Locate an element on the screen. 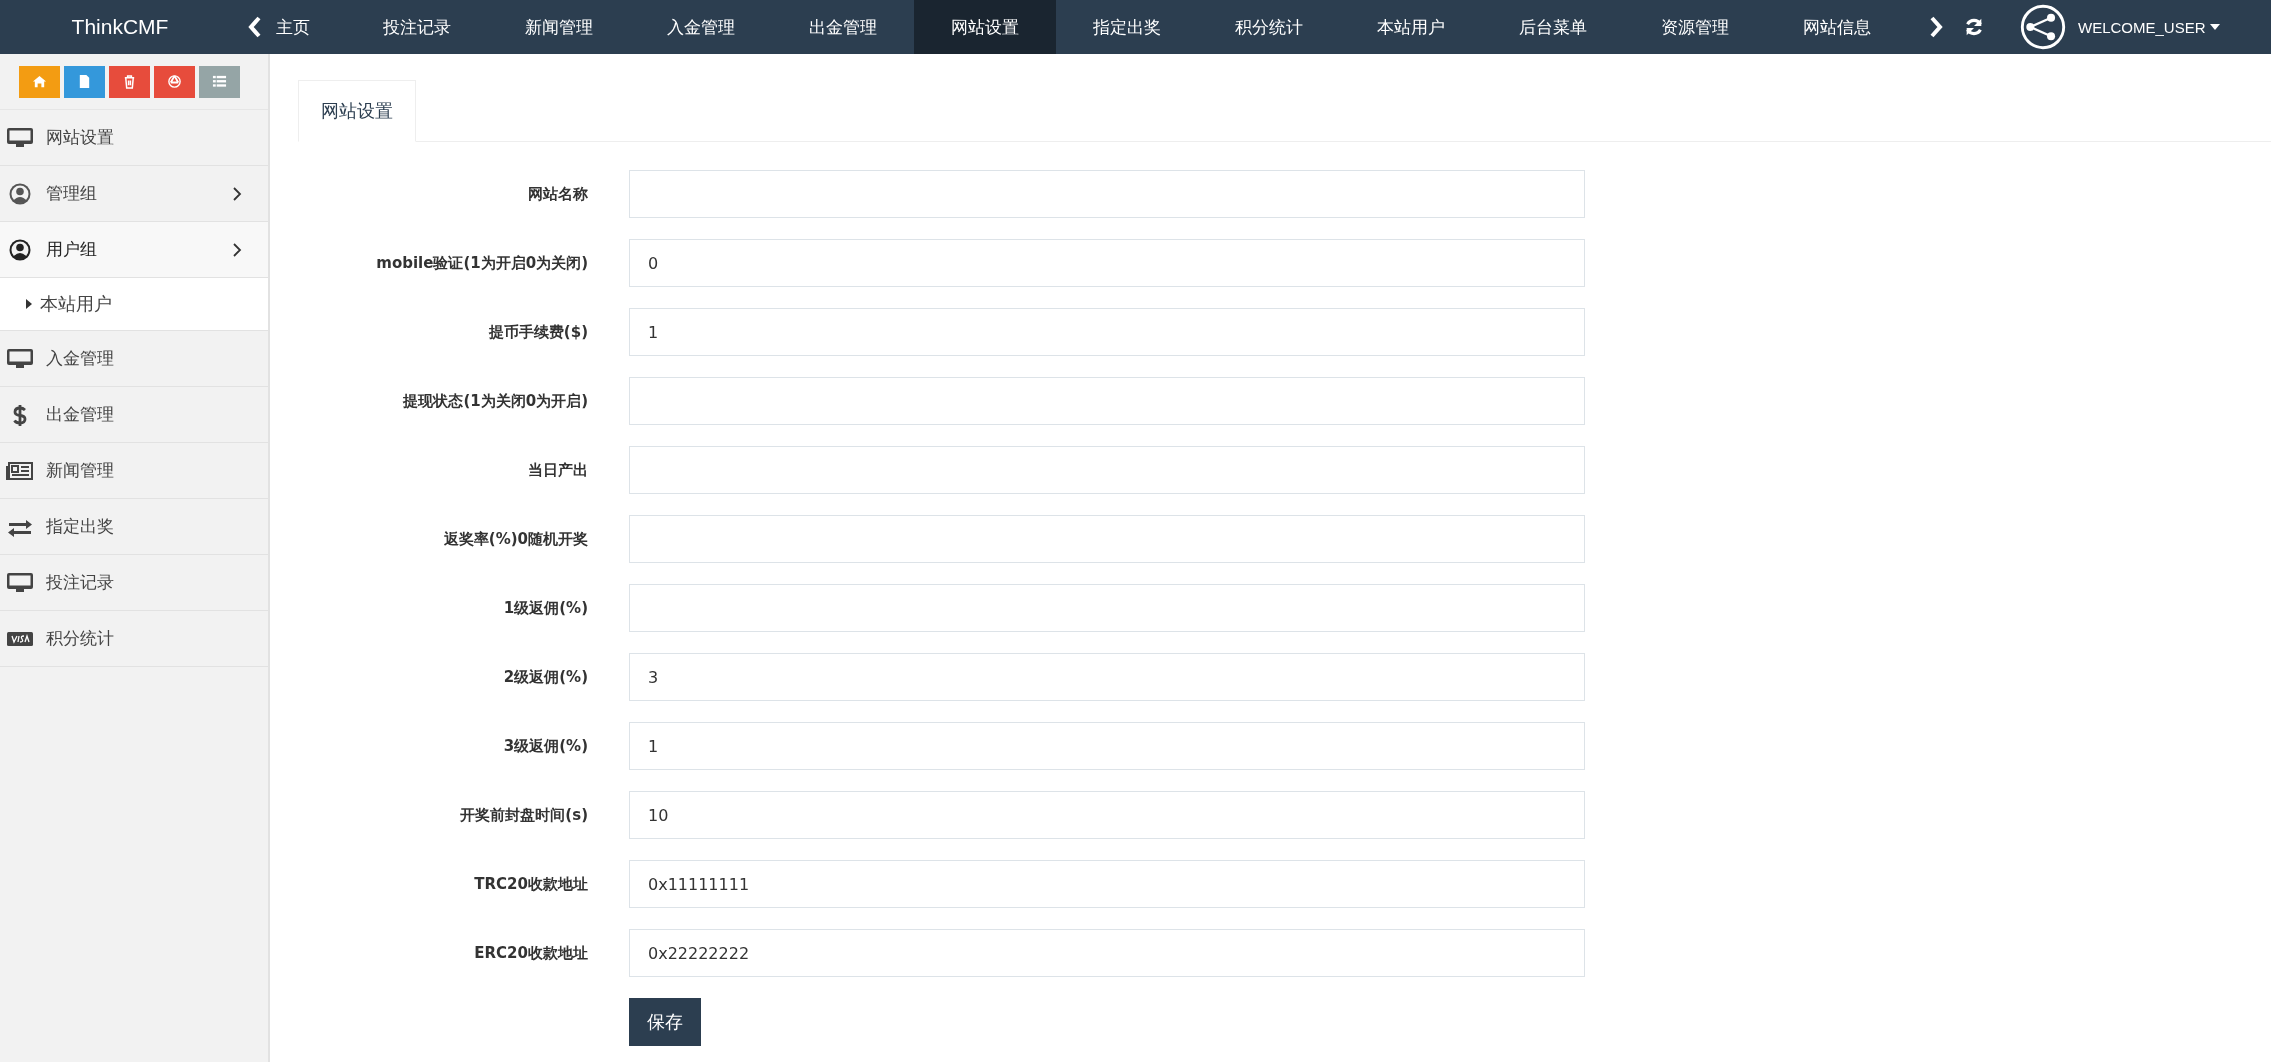  nav-tab: 后台菜单 is located at coordinates (1553, 27).